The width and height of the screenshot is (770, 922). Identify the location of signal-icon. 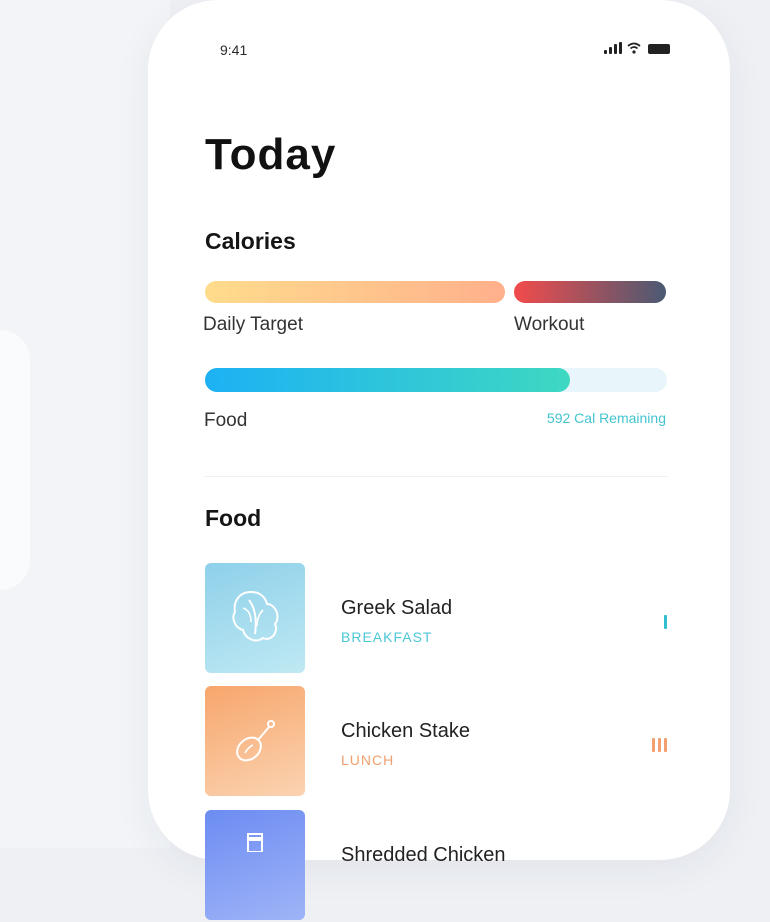
(613, 48).